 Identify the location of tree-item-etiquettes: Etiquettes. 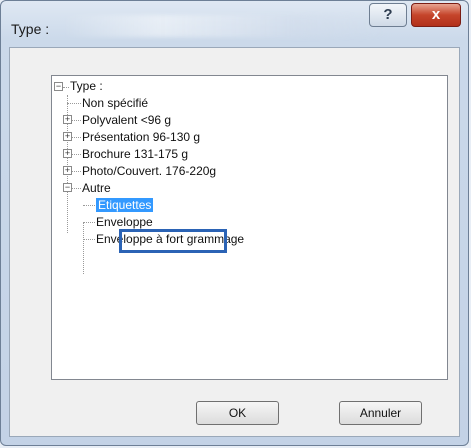
(125, 205).